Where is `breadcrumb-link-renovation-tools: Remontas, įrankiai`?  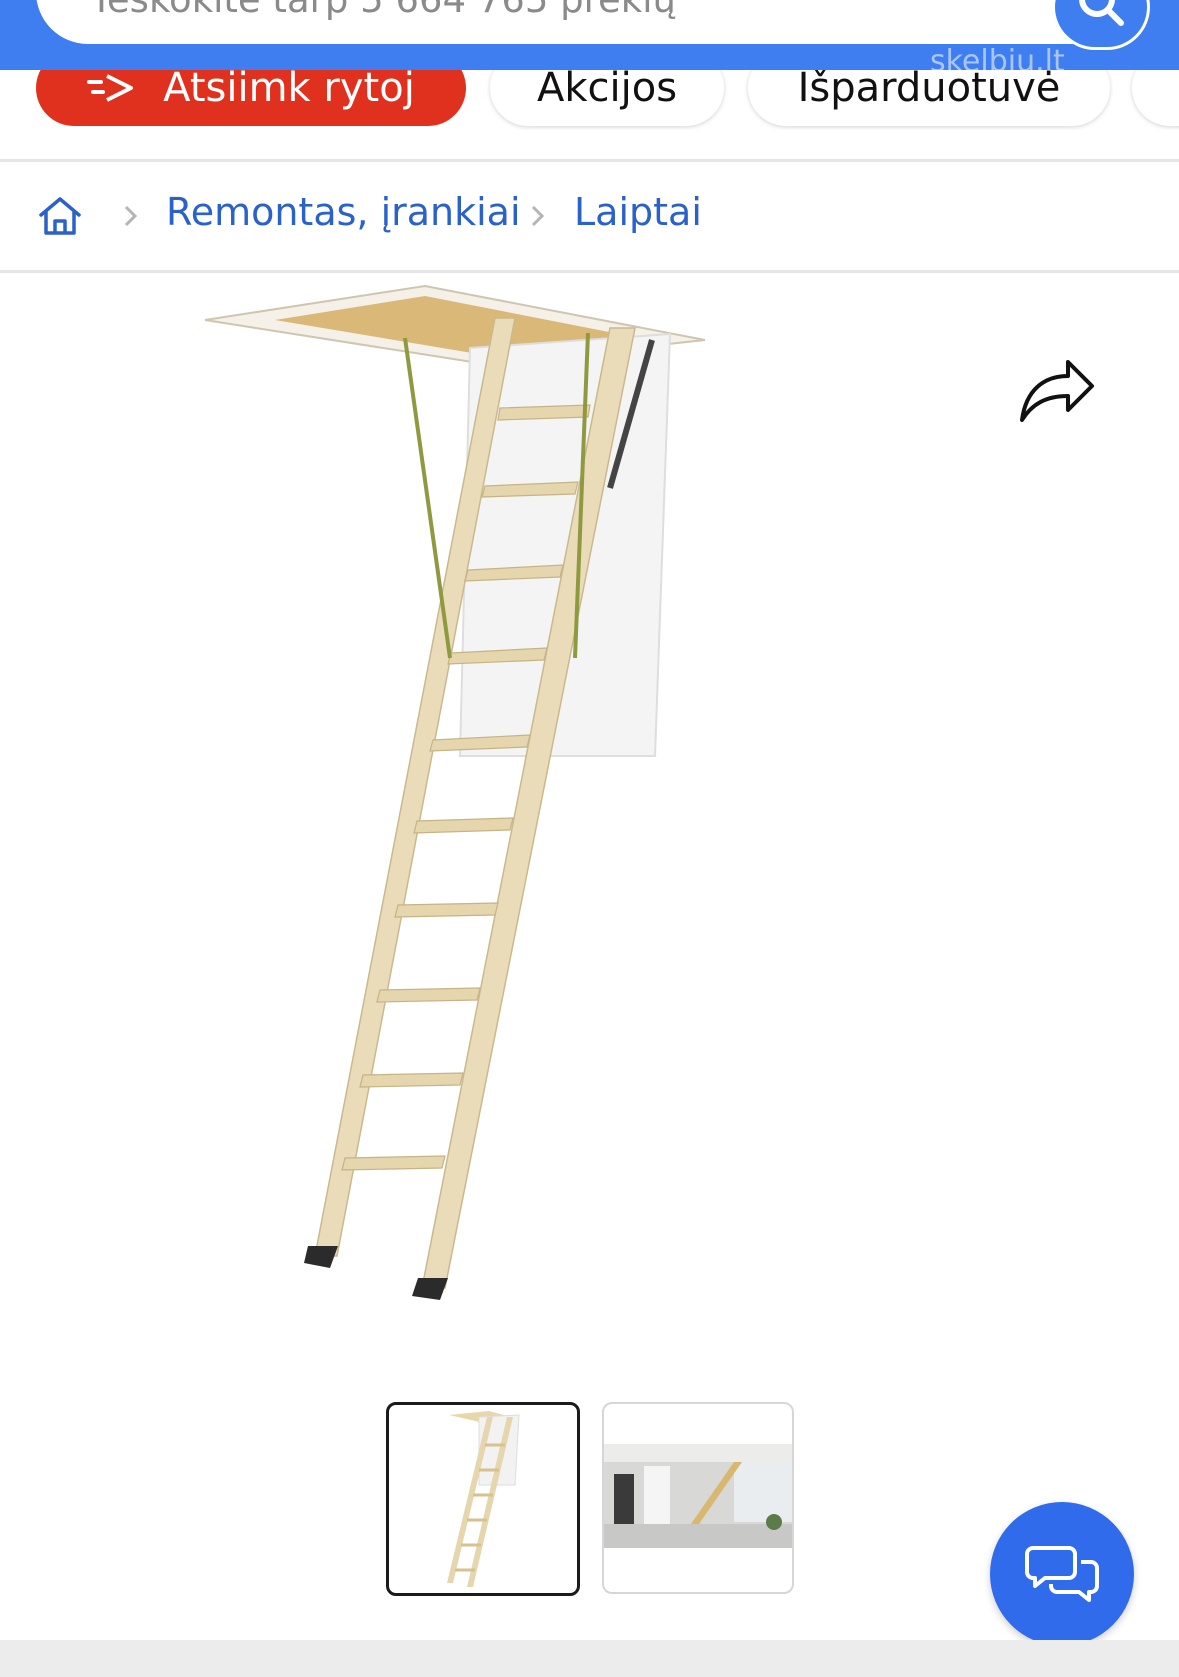
breadcrumb-link-renovation-tools: Remontas, įrankiai is located at coordinates (343, 212).